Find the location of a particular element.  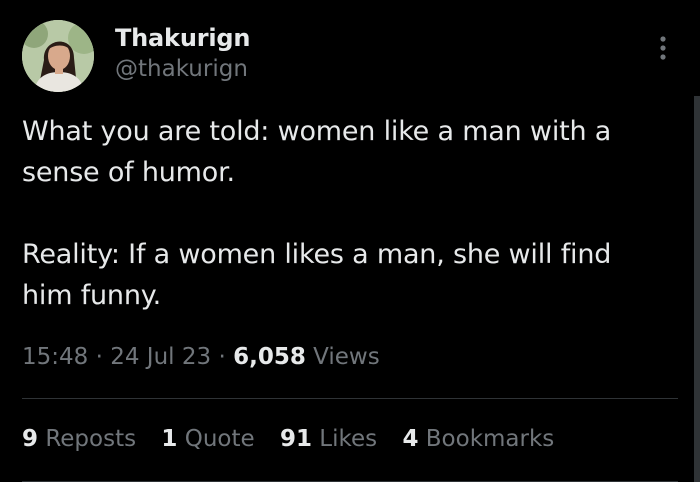

tweet-meta: 15:48 · 24 Jul 23 · 6,058 Views is located at coordinates (201, 357).